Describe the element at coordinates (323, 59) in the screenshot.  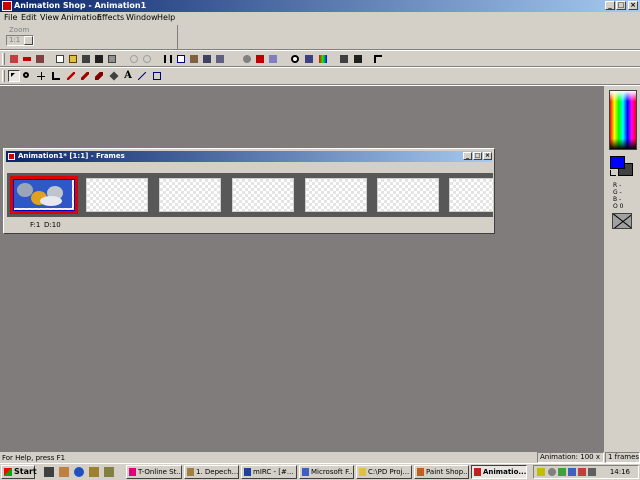
I see `palette-icon` at that location.